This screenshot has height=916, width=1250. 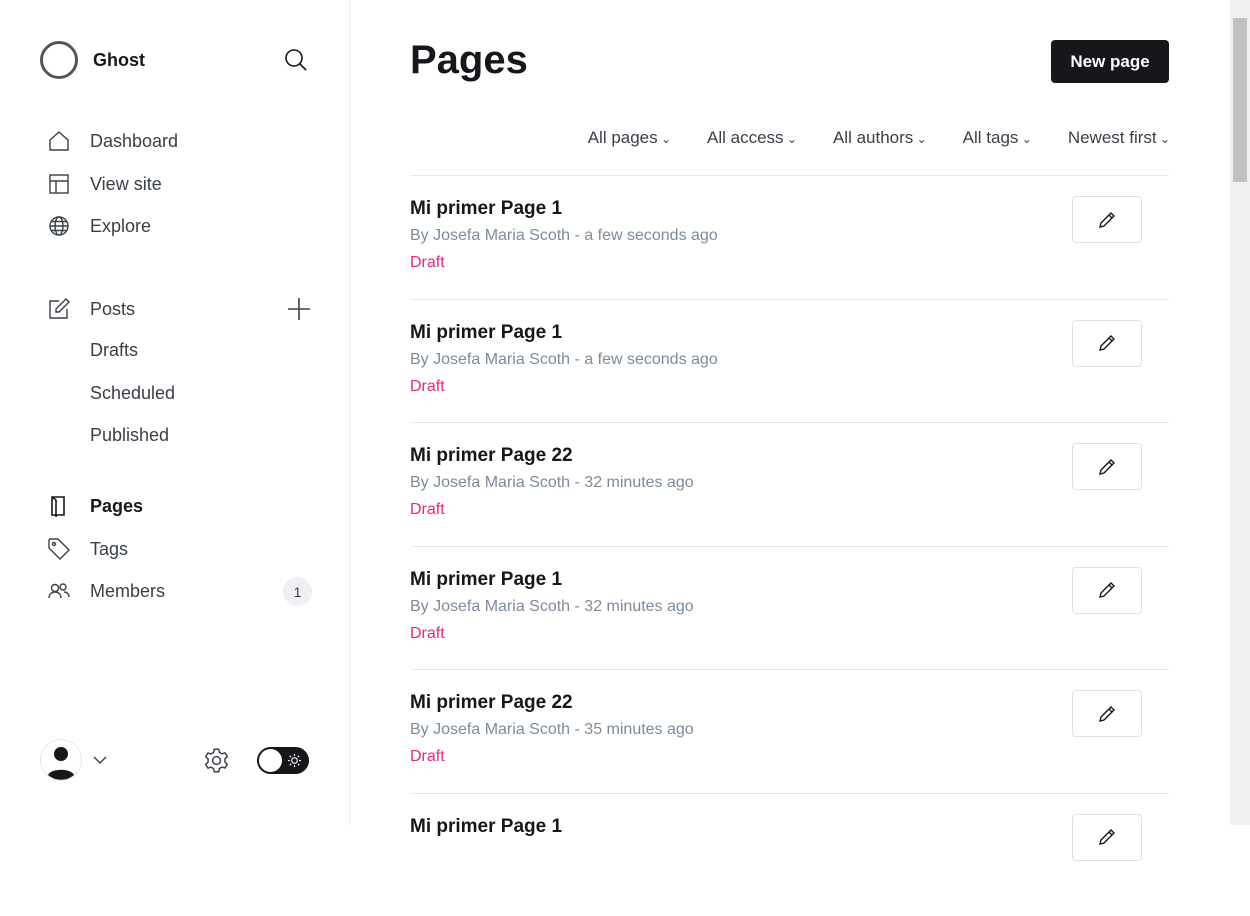 I want to click on sidebar-item-scheduled: Scheduled, so click(x=132, y=393).